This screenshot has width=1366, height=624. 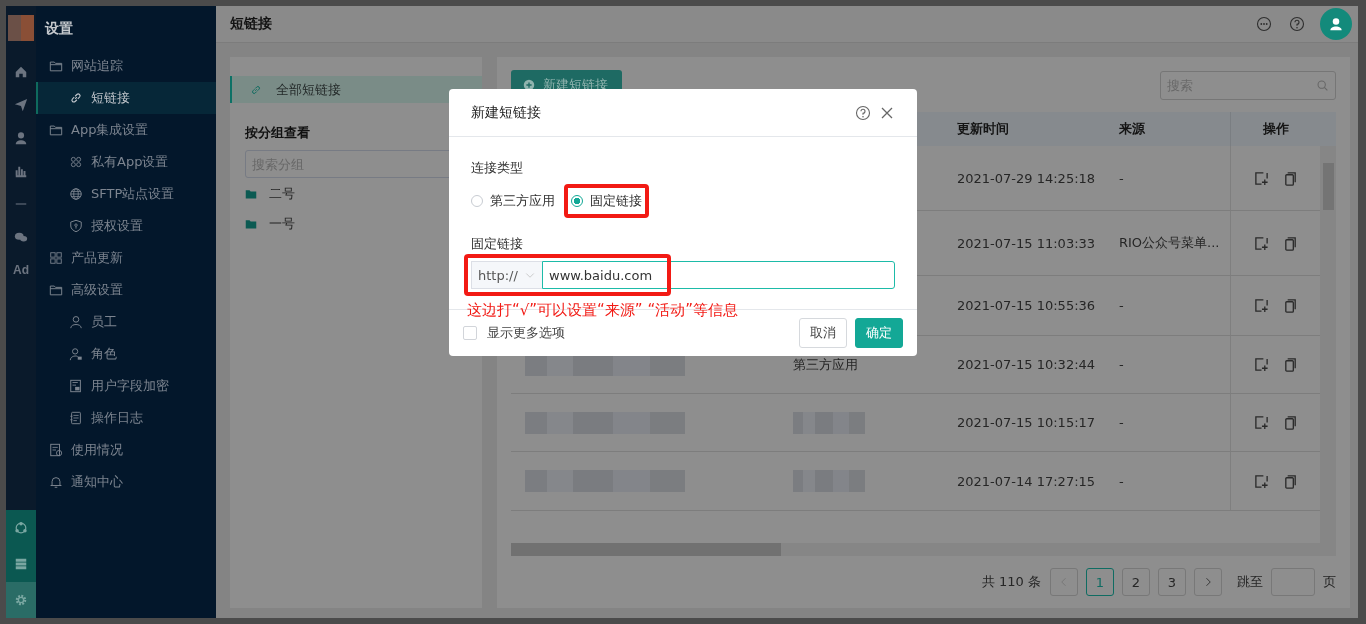 I want to click on user-icon, so click(x=21, y=137).